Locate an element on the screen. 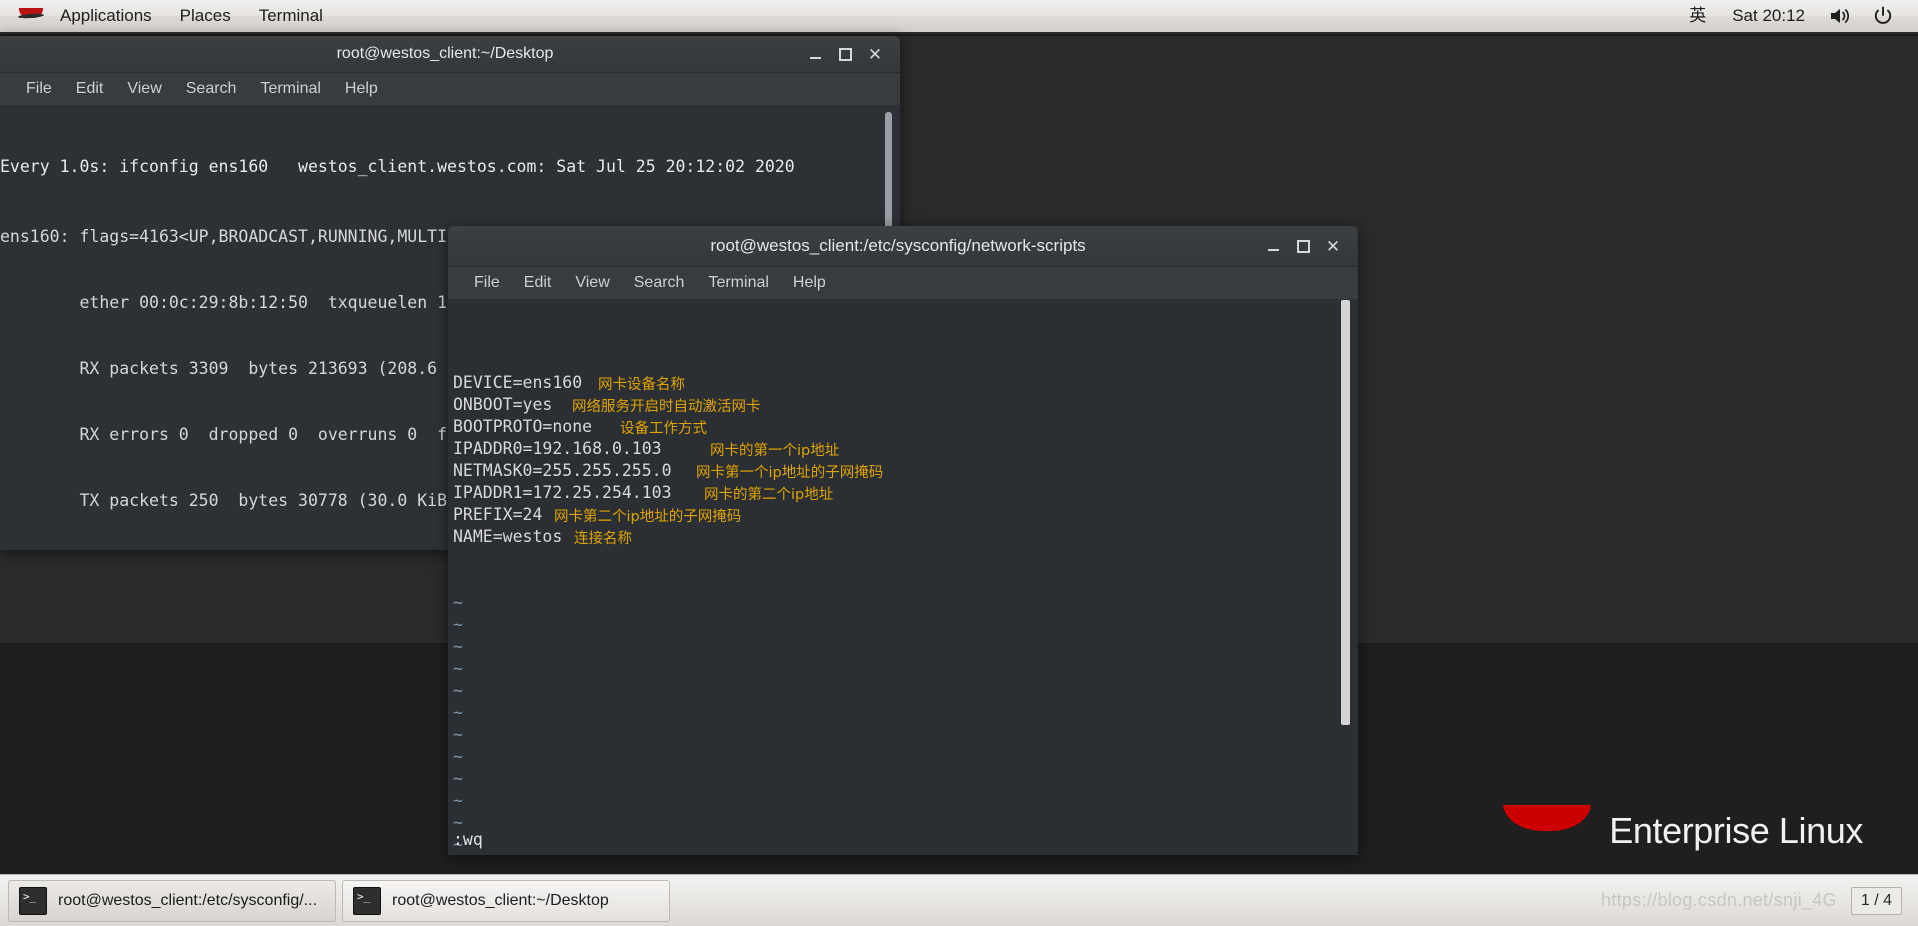  vim-annotation: 网络服务开启时自动激活网卡 is located at coordinates (666, 407).